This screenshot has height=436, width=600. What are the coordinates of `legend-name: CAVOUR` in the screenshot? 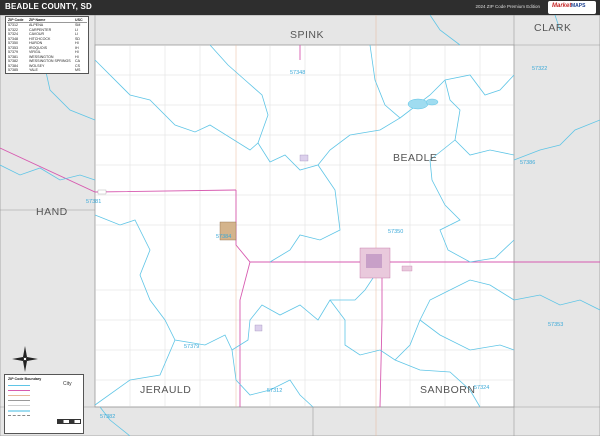 It's located at (37, 34).